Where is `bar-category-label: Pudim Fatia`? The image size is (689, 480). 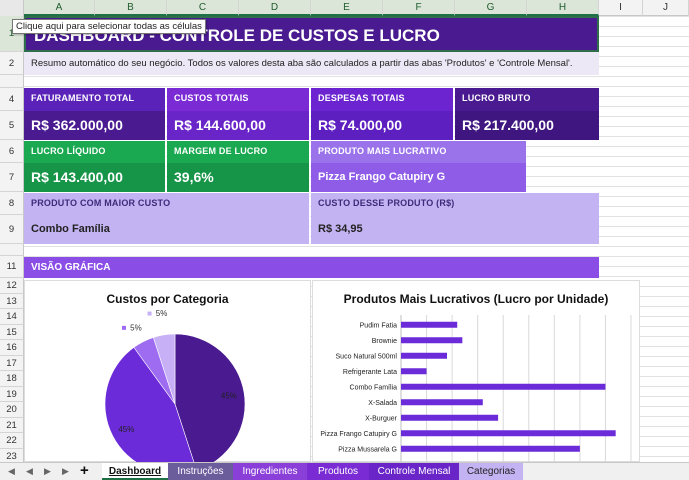 bar-category-label: Pudim Fatia is located at coordinates (378, 325).